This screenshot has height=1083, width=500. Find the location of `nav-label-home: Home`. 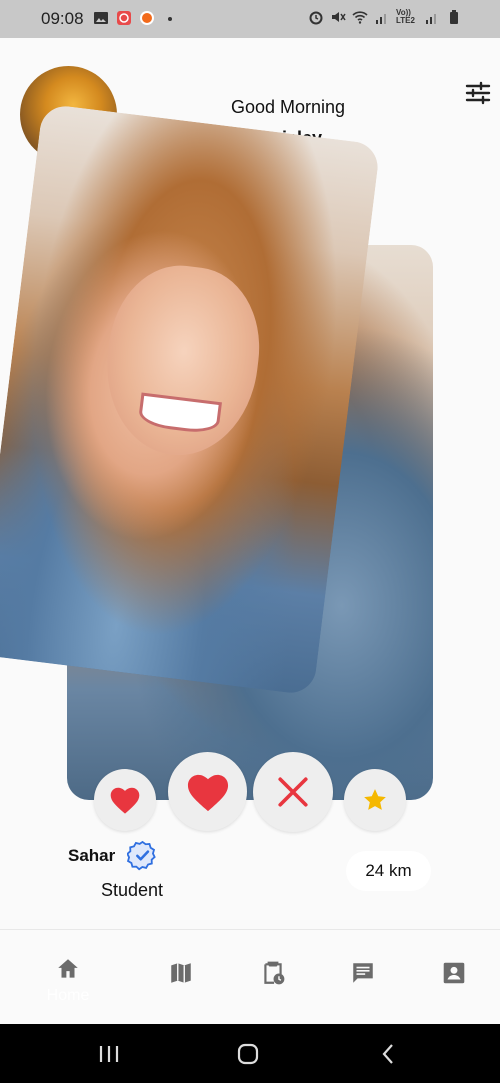

nav-label-home: Home is located at coordinates (68, 995).